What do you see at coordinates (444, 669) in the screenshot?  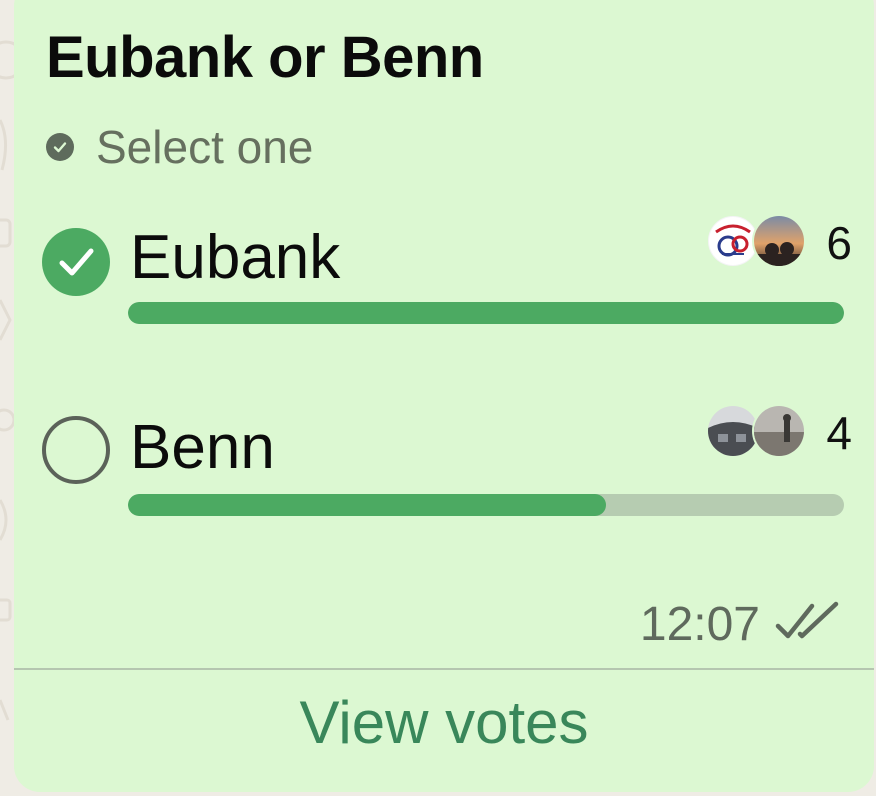 I see `divider` at bounding box center [444, 669].